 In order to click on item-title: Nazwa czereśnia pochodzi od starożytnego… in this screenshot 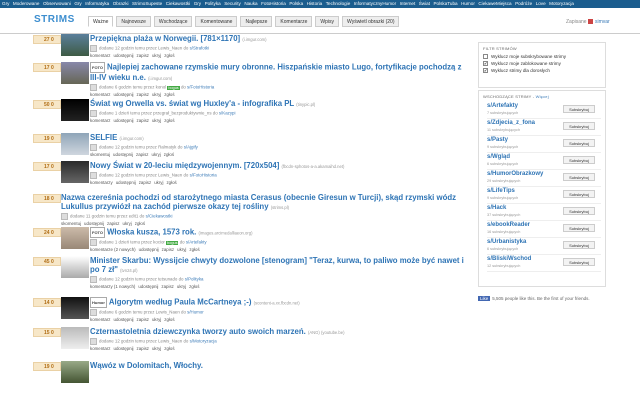, I will do `click(263, 202)`.